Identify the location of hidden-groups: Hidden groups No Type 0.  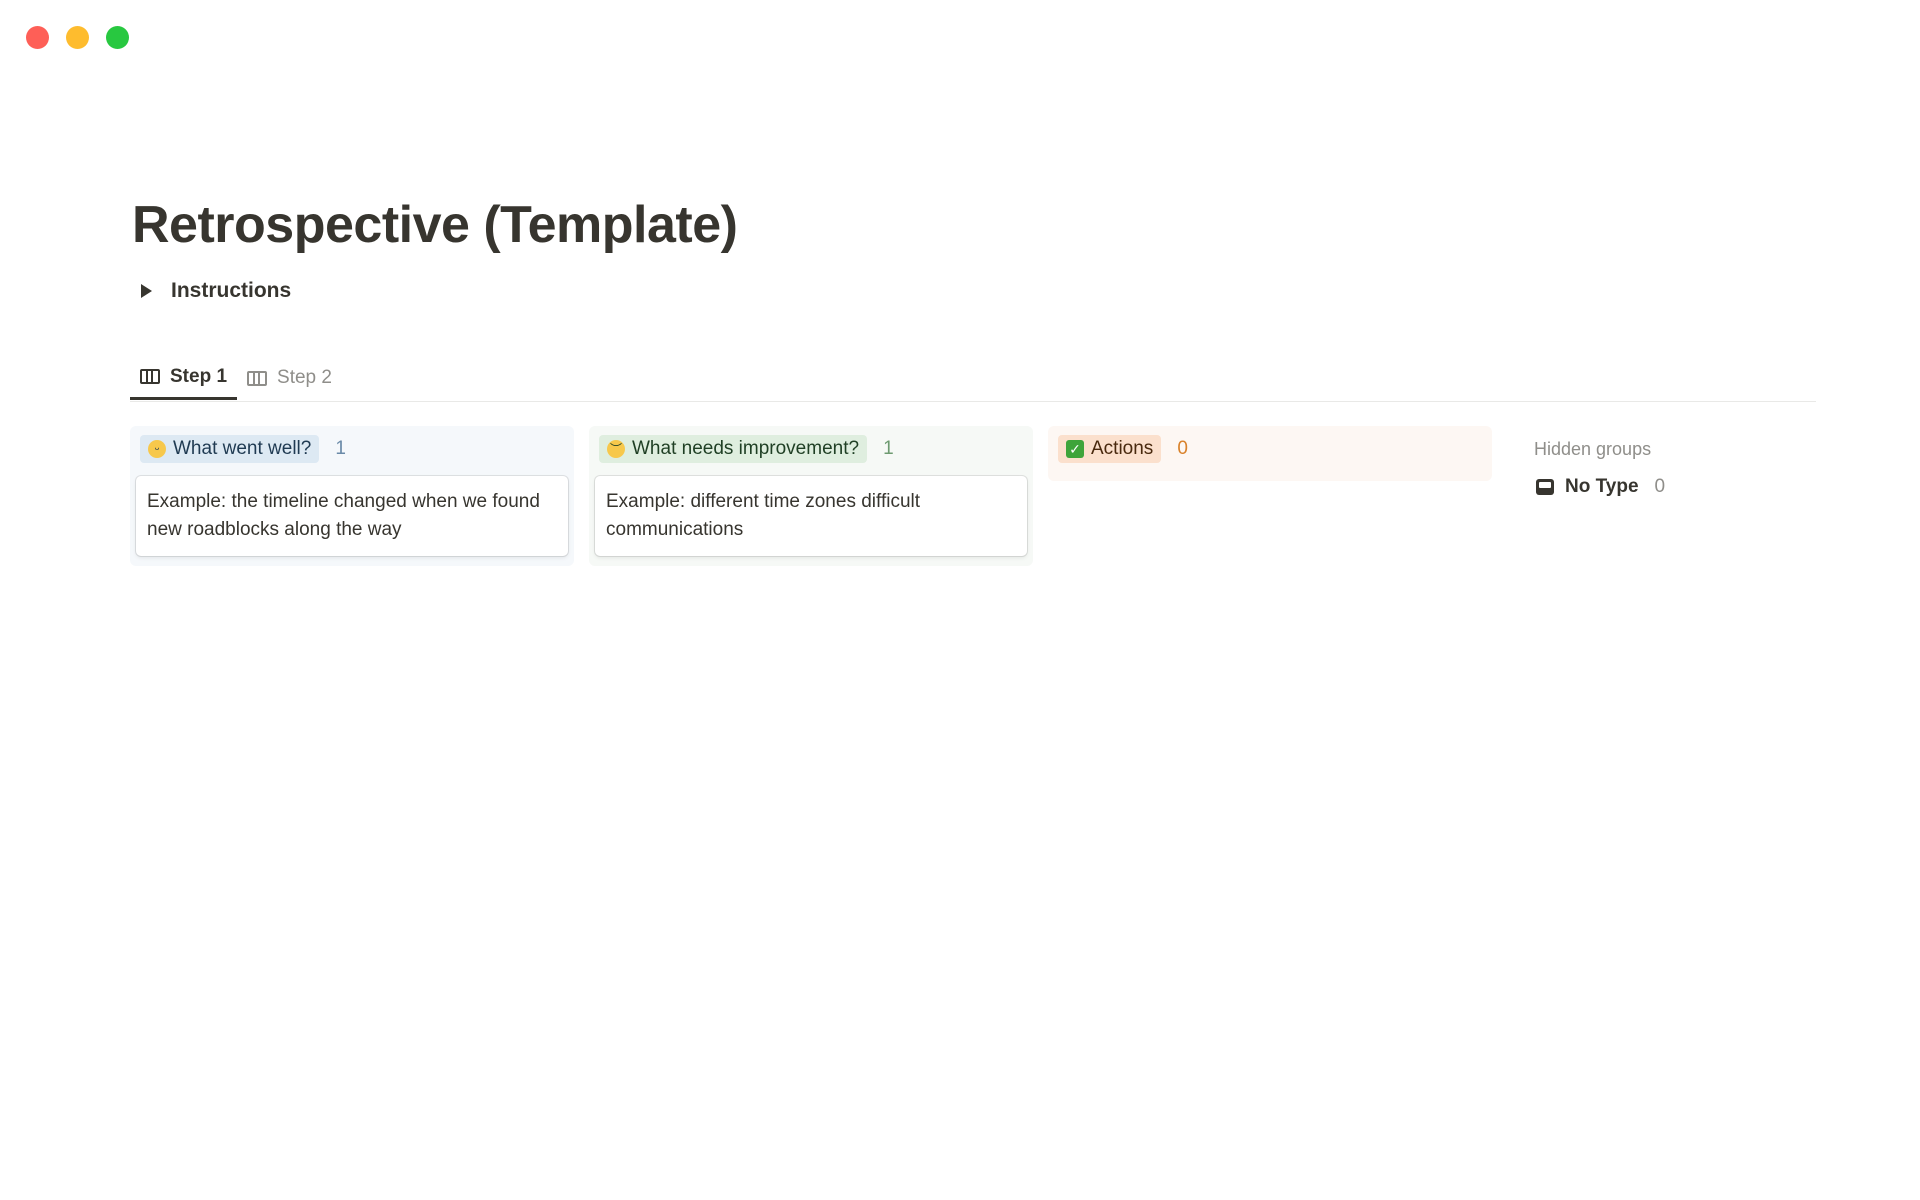
(1599, 496).